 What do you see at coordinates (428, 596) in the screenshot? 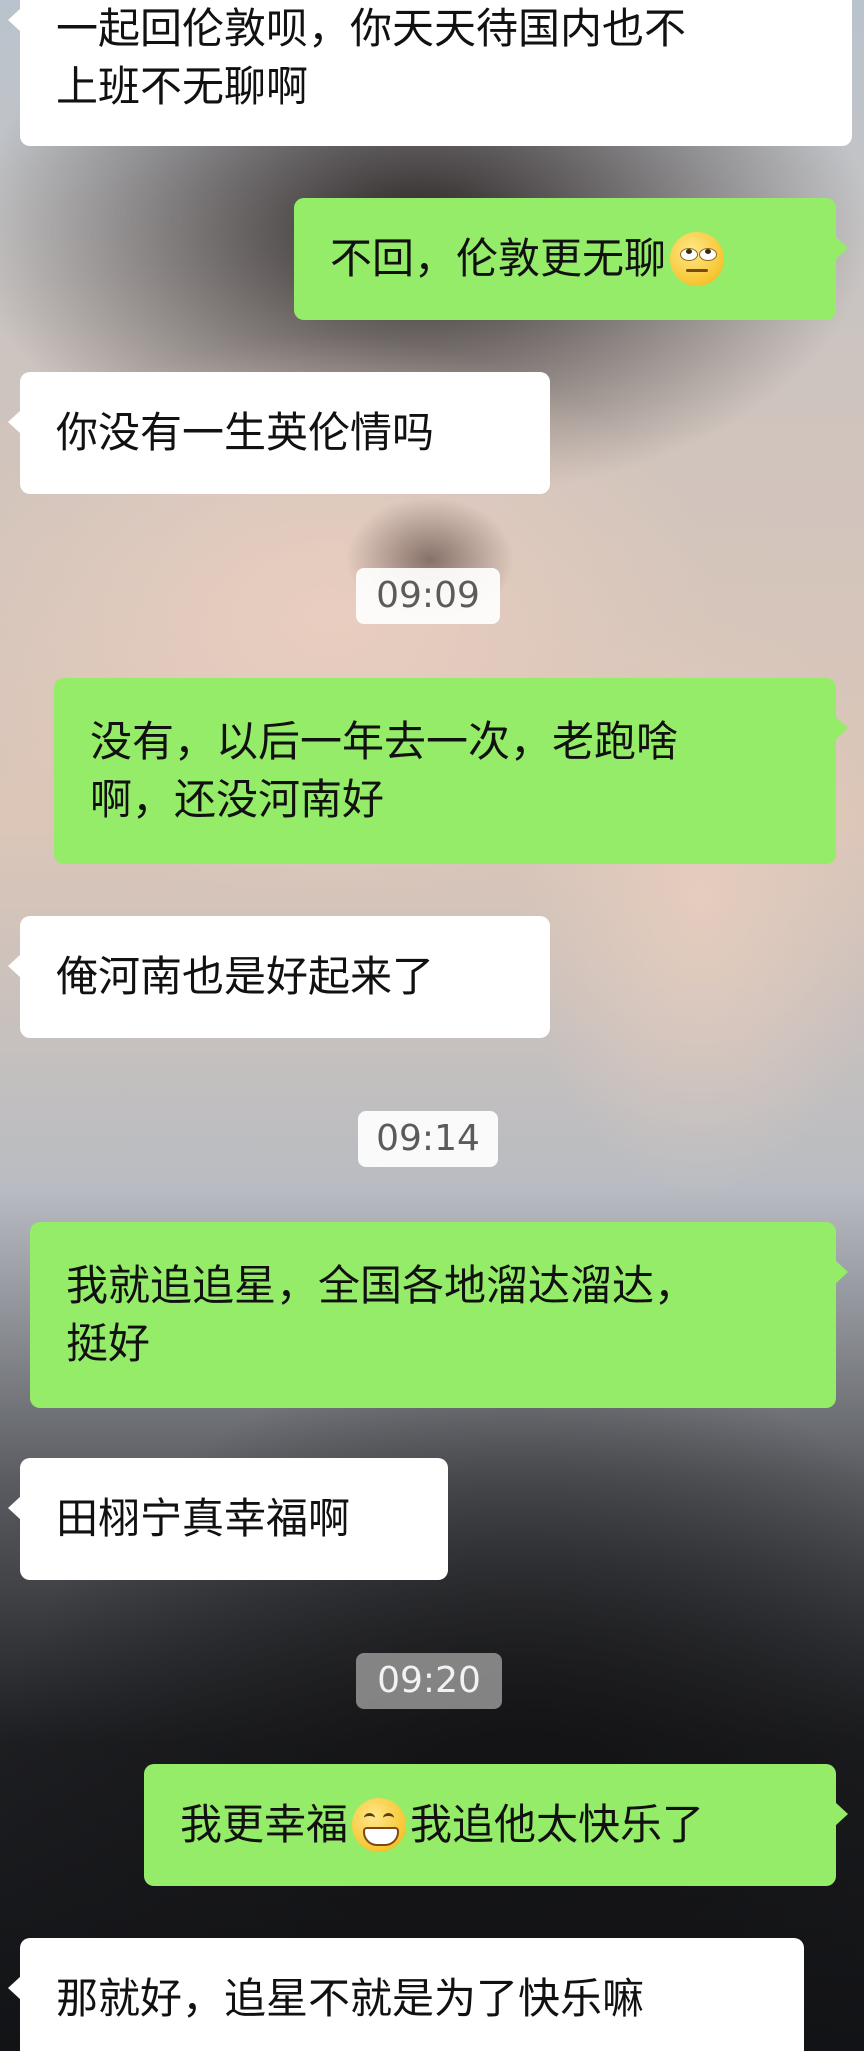
I see `timestamp: 09:09` at bounding box center [428, 596].